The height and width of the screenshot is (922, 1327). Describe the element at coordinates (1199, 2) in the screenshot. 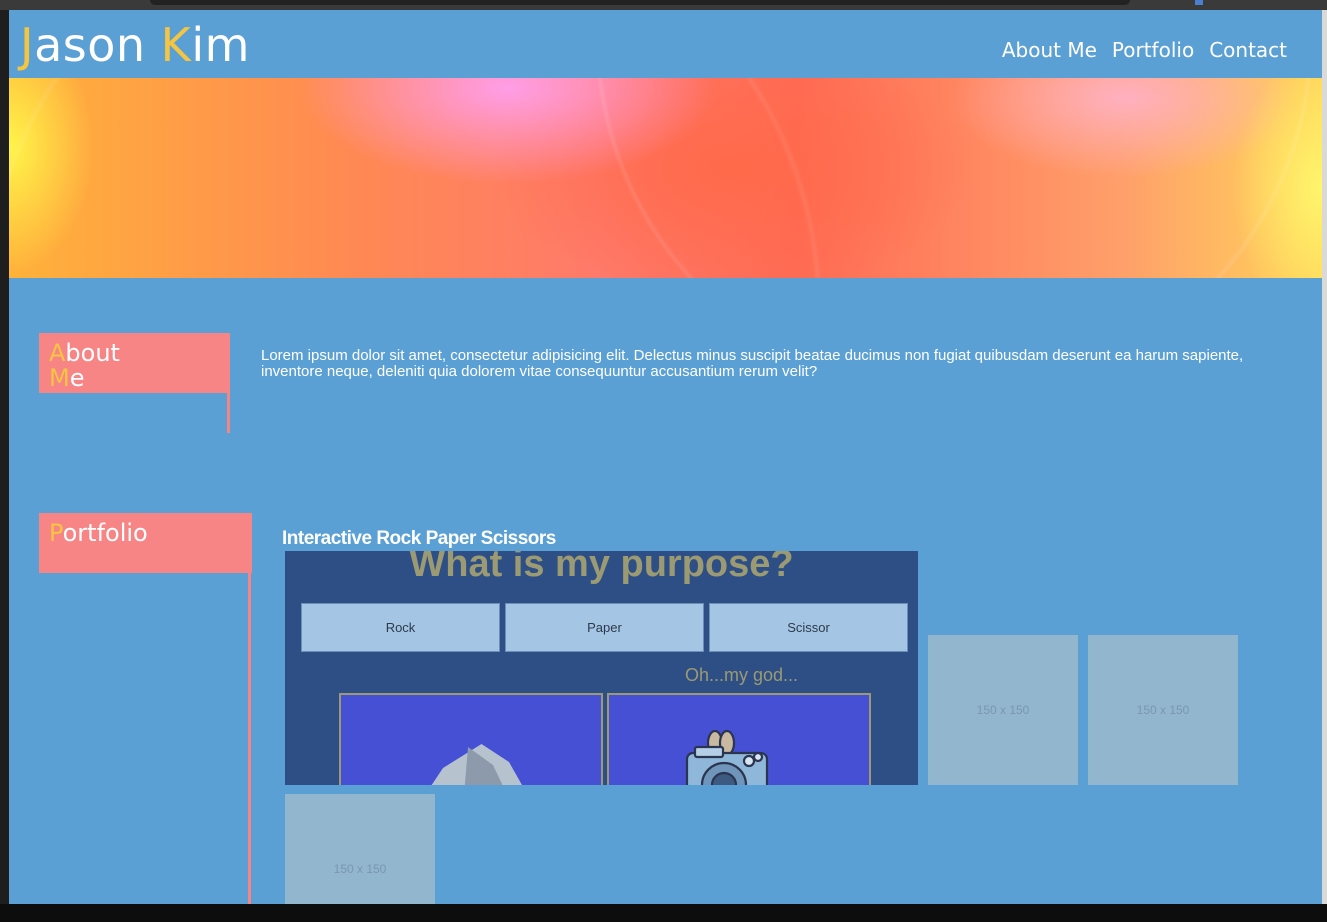

I see `facebook-icon` at that location.